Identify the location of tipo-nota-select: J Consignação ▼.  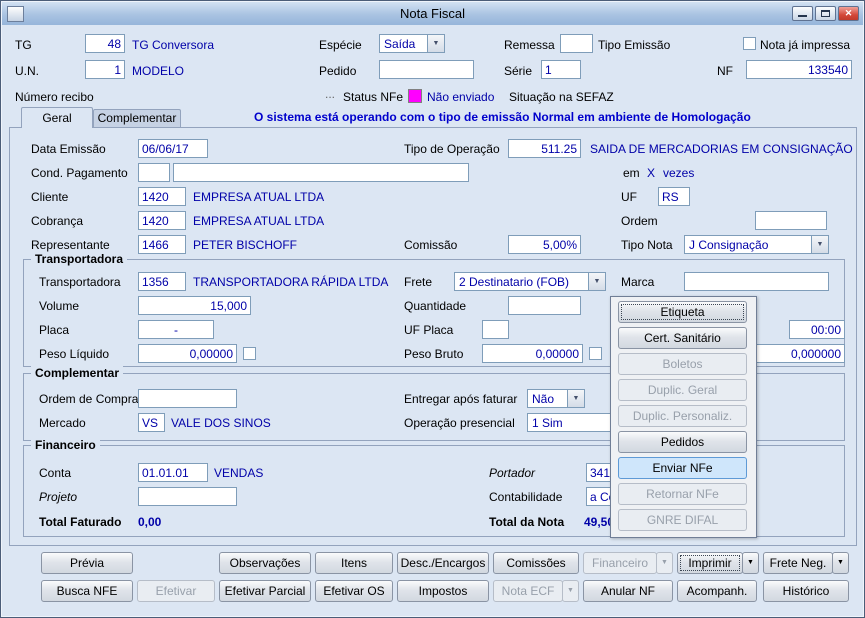
(756, 244).